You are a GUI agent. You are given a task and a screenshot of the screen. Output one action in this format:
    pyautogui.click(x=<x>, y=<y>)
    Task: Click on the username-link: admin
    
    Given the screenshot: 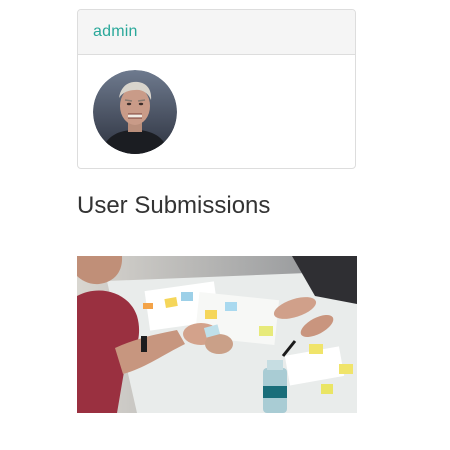 What is the action you would take?
    pyautogui.click(x=115, y=32)
    